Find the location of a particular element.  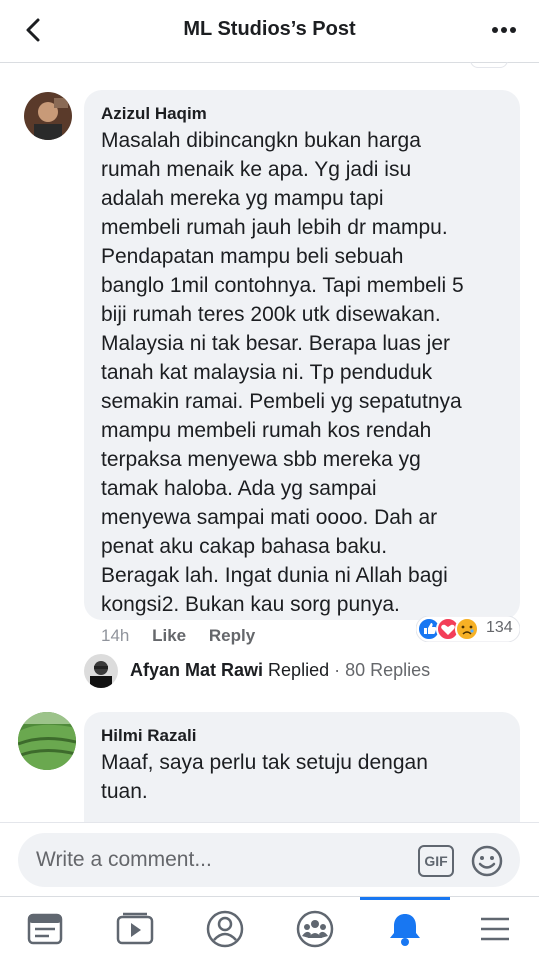

comment-line: Maaf, saya perlu tak setuju dengan is located at coordinates (264, 762).